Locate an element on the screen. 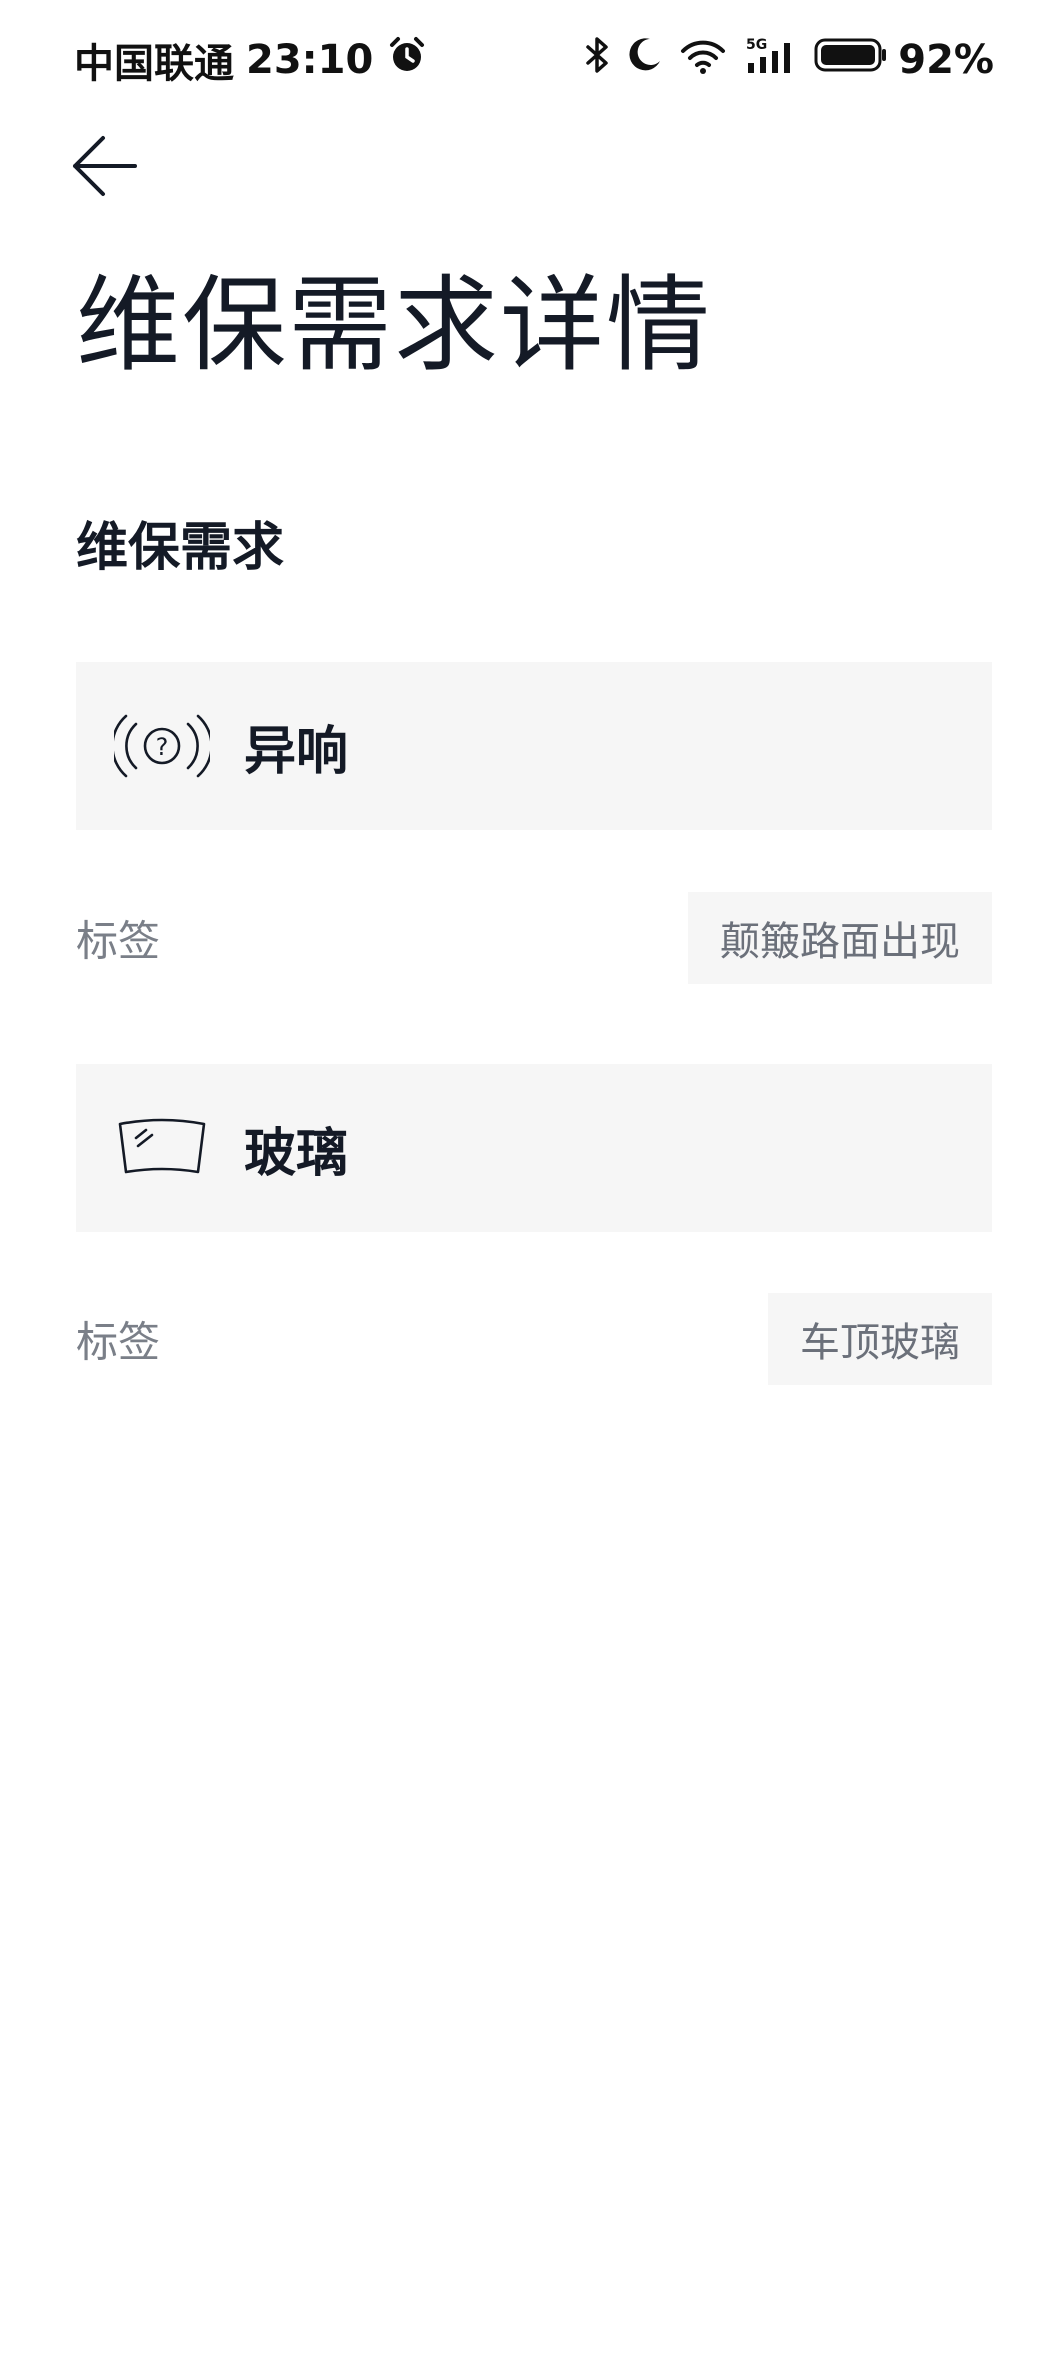 Image resolution: width=1060 pixels, height=2376 pixels. battery-icon is located at coordinates (844, 60).